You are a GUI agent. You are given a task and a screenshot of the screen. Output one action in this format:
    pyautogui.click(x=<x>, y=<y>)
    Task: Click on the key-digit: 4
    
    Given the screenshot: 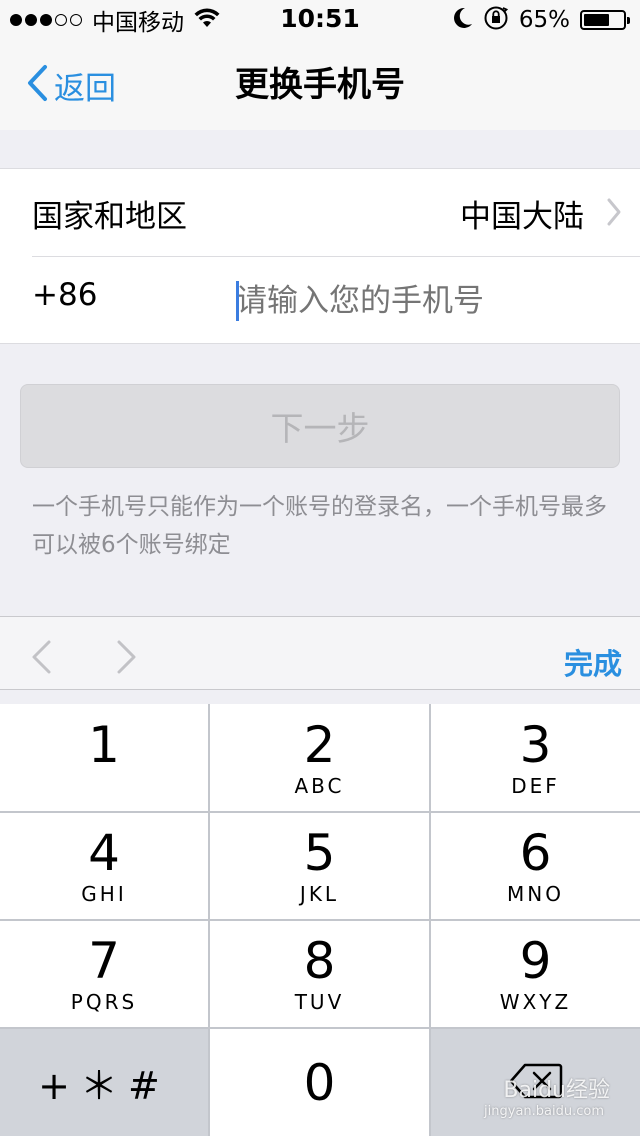 What is the action you would take?
    pyautogui.click(x=104, y=853)
    